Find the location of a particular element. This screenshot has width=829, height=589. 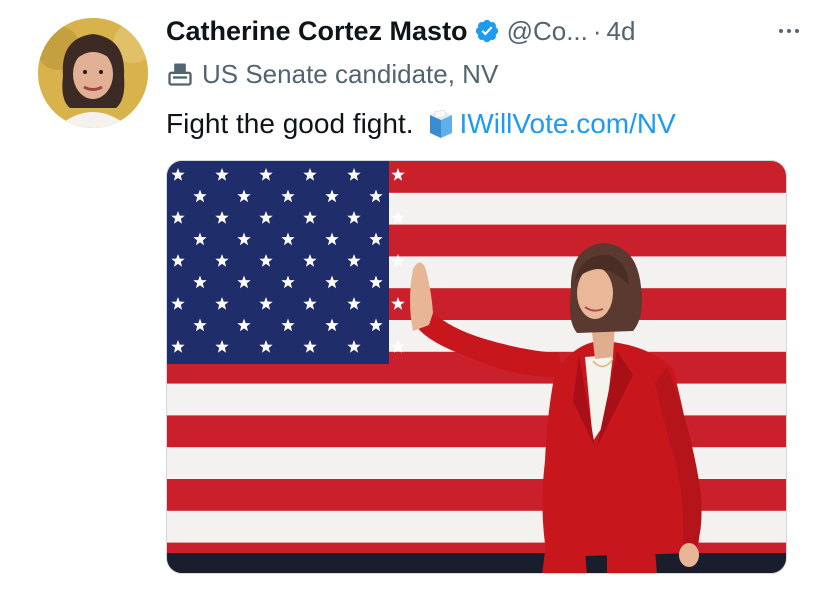

tweet-body: Fight the good fight. is located at coordinates (290, 123).